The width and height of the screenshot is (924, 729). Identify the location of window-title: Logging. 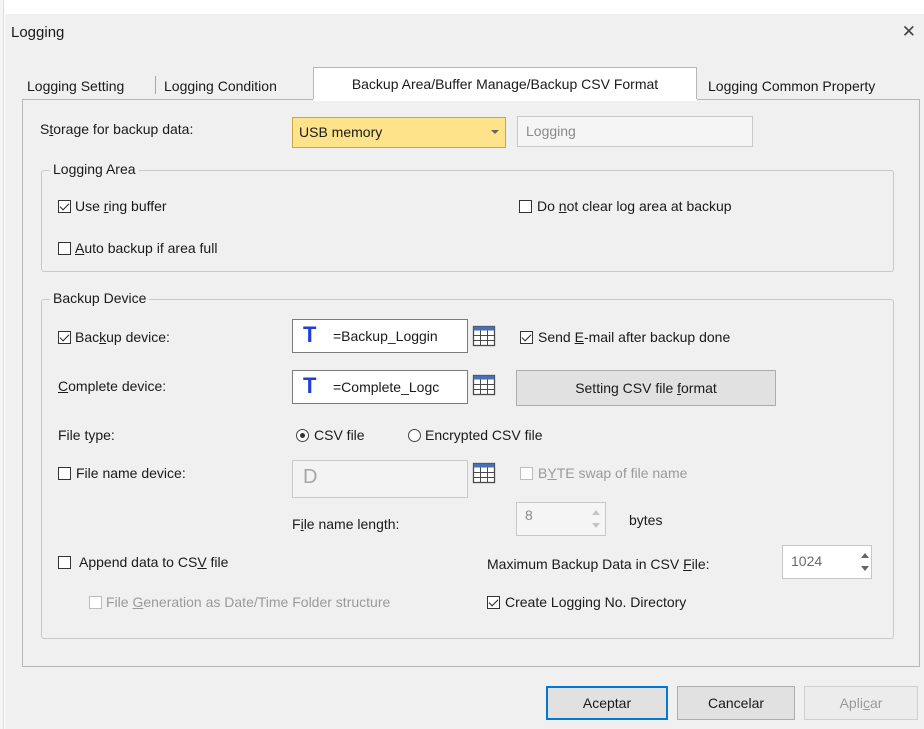
(38, 32).